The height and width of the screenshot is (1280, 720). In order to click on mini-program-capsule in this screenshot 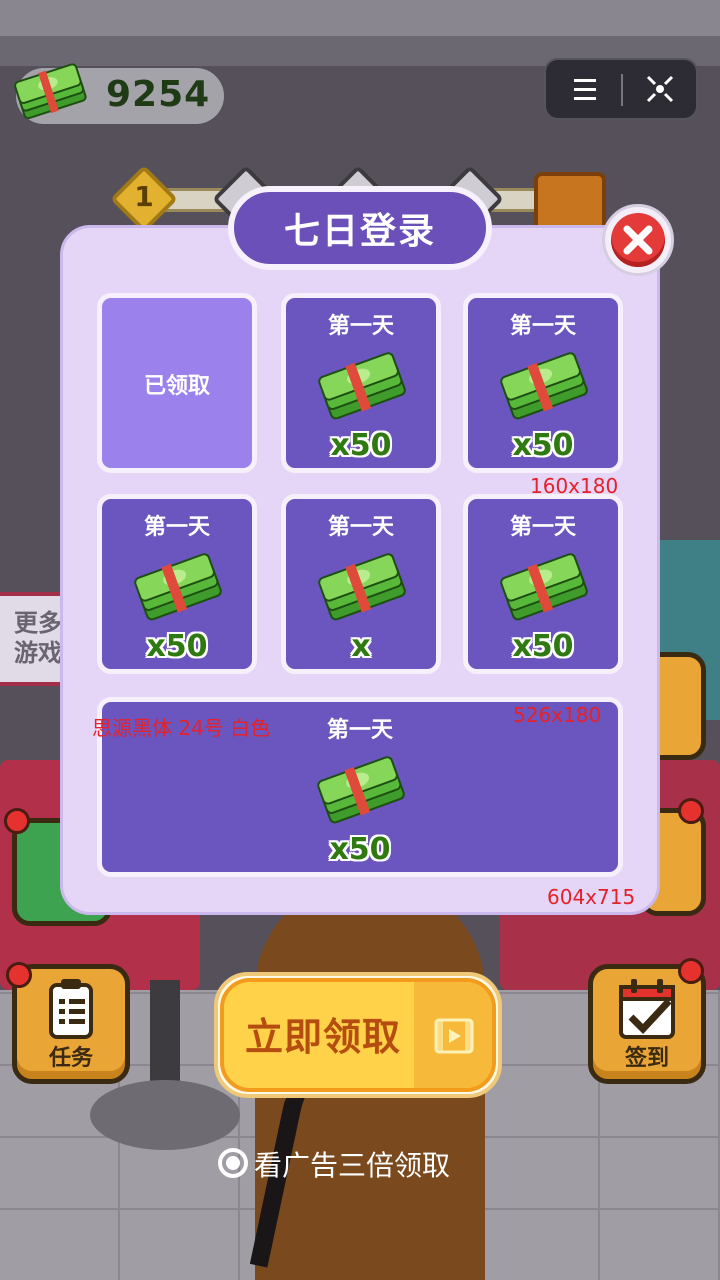, I will do `click(621, 89)`.